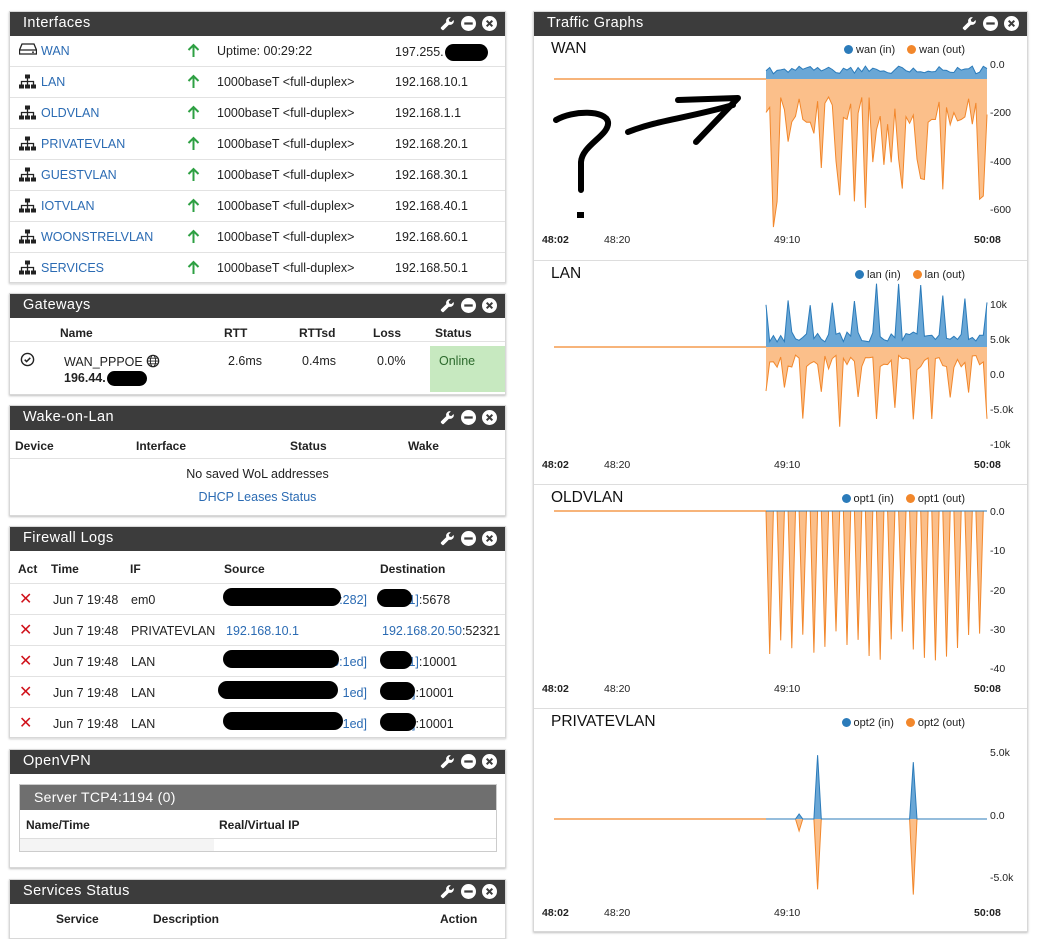 This screenshot has height=939, width=1046. Describe the element at coordinates (161, 446) in the screenshot. I see `col-interface: Interface` at that location.